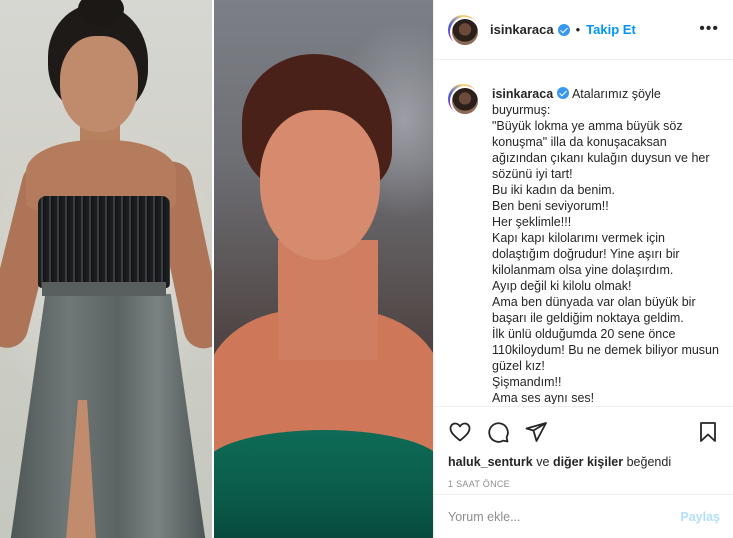 Image resolution: width=733 pixels, height=538 pixels. I want to click on caption-verified-badge-icon, so click(563, 93).